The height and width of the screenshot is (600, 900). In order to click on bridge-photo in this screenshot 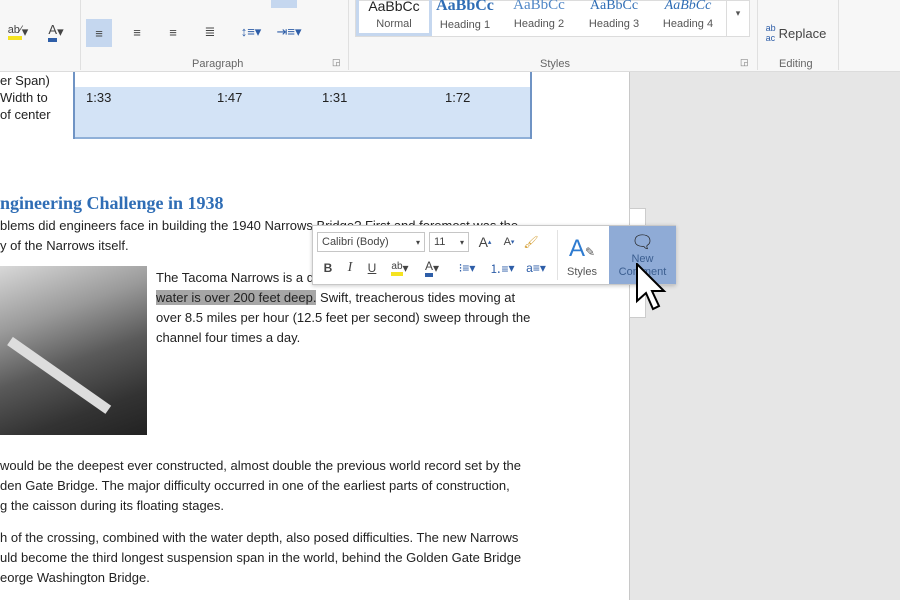, I will do `click(73, 350)`.